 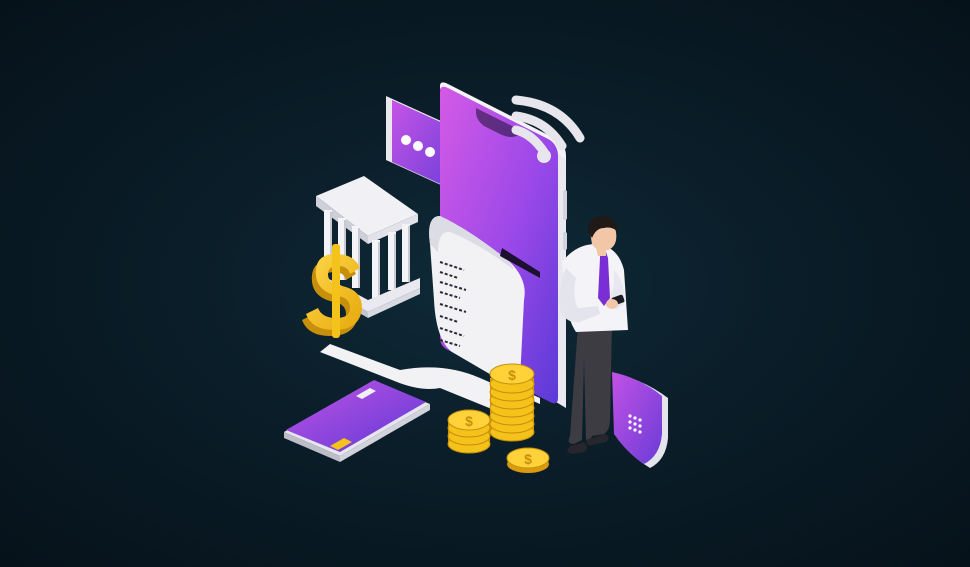 I want to click on security-shield, so click(x=640, y=420).